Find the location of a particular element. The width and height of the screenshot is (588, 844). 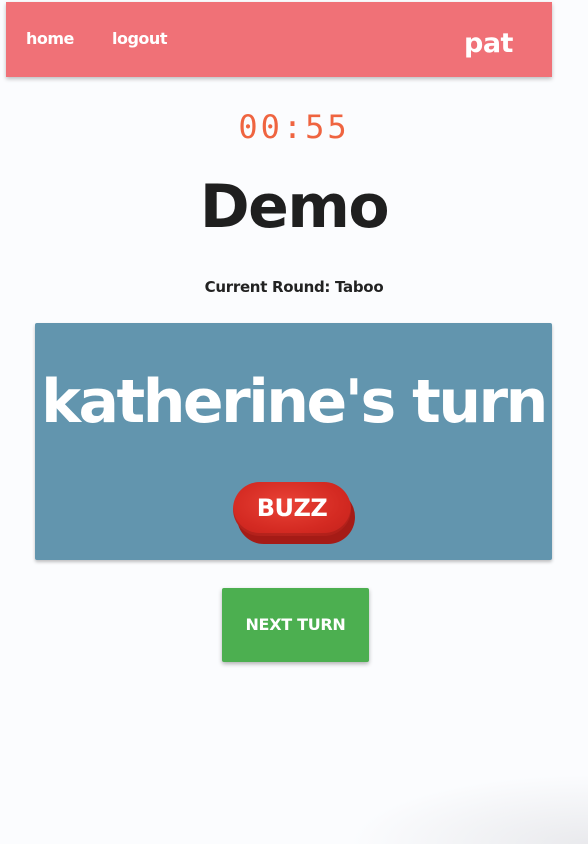

next-turn-label: NEXT TURN is located at coordinates (295, 624).